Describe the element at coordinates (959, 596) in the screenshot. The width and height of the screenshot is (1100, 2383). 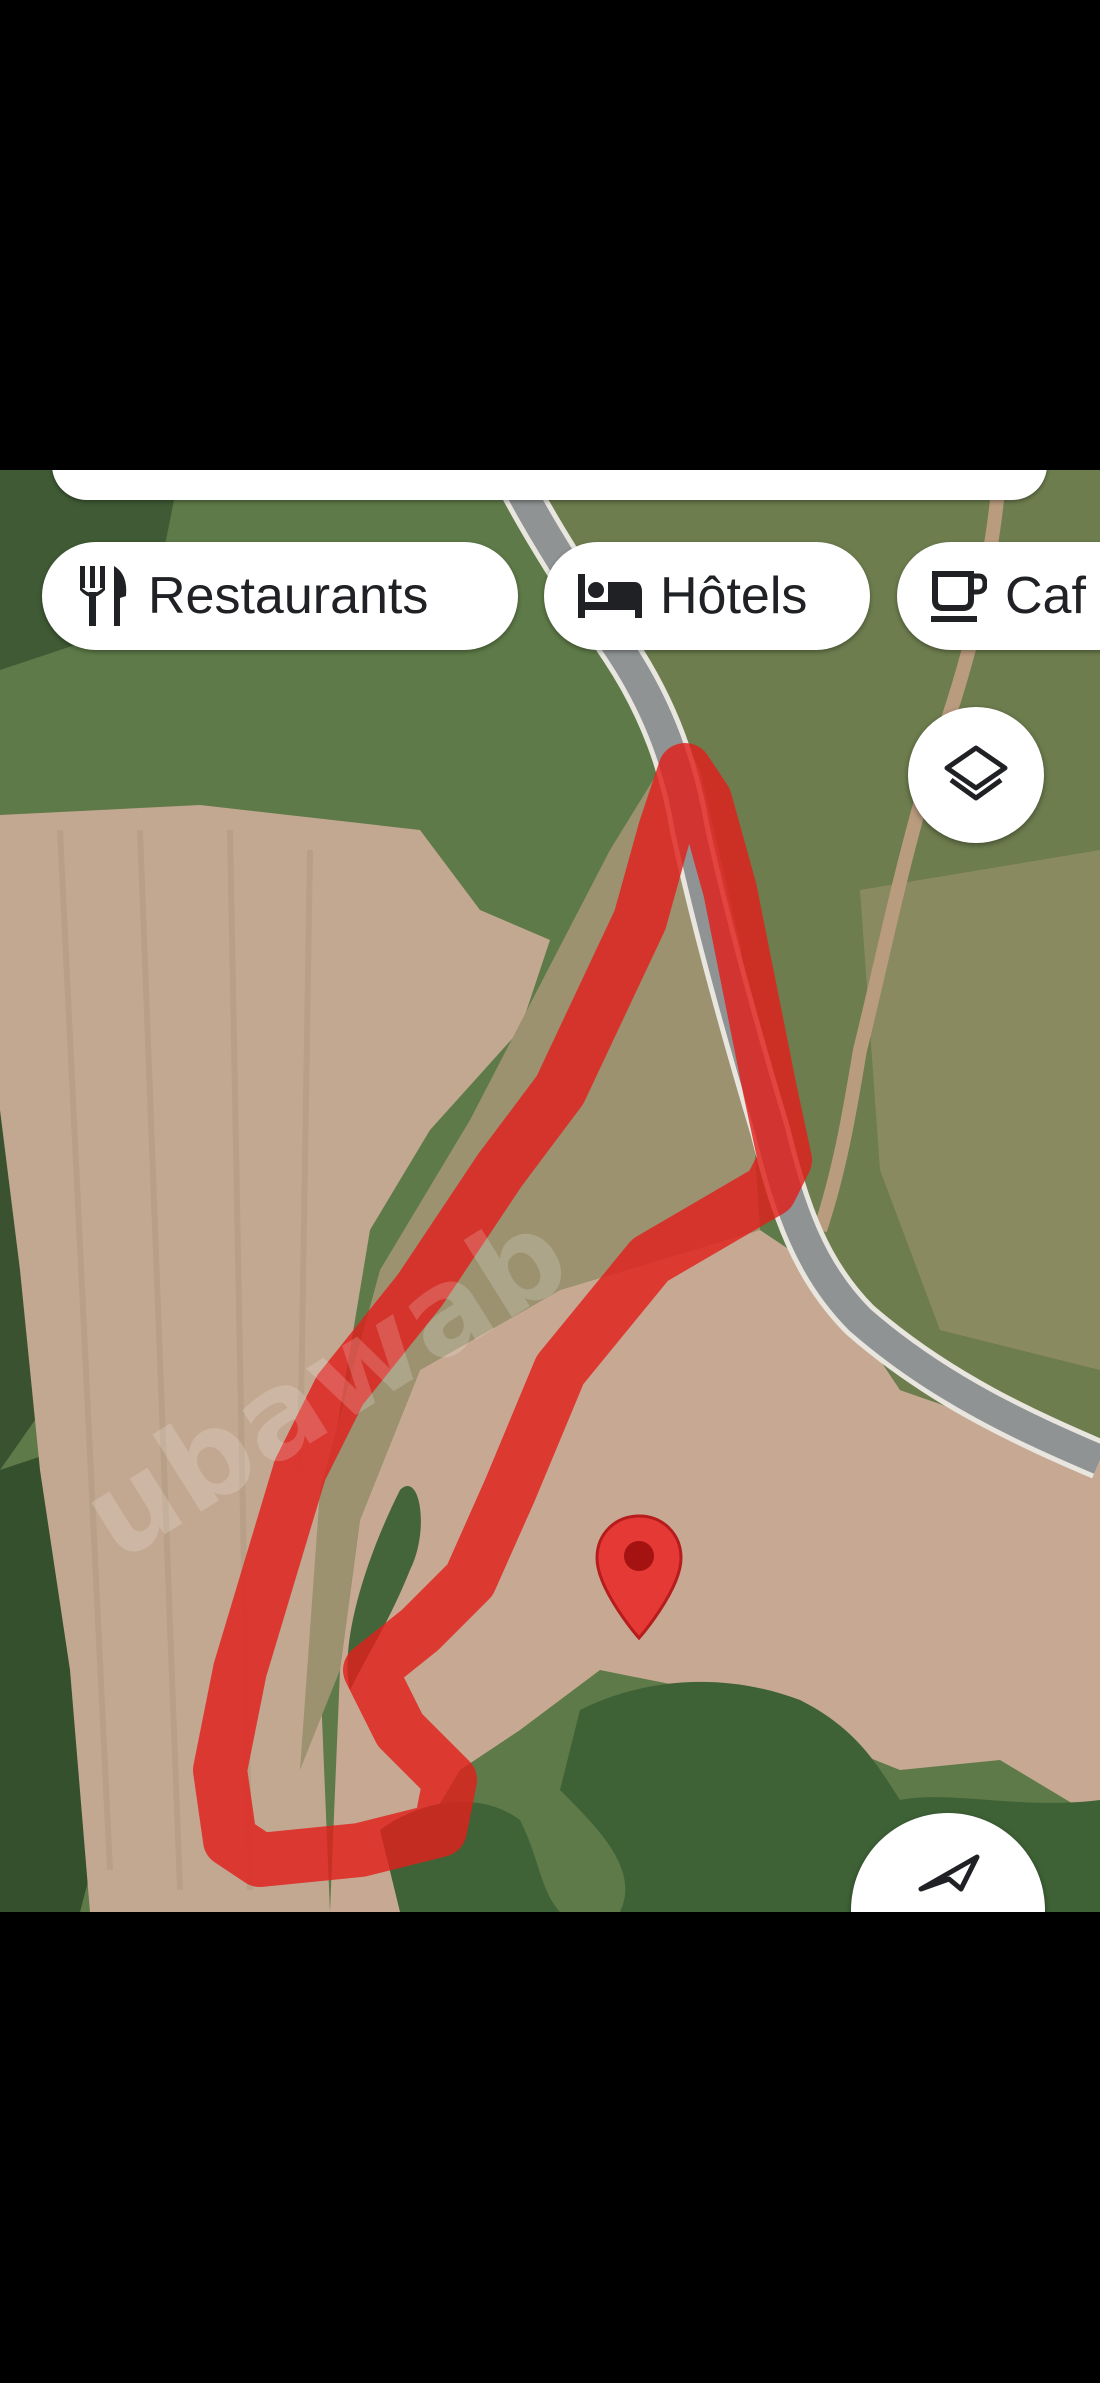
I see `cafe-icon` at that location.